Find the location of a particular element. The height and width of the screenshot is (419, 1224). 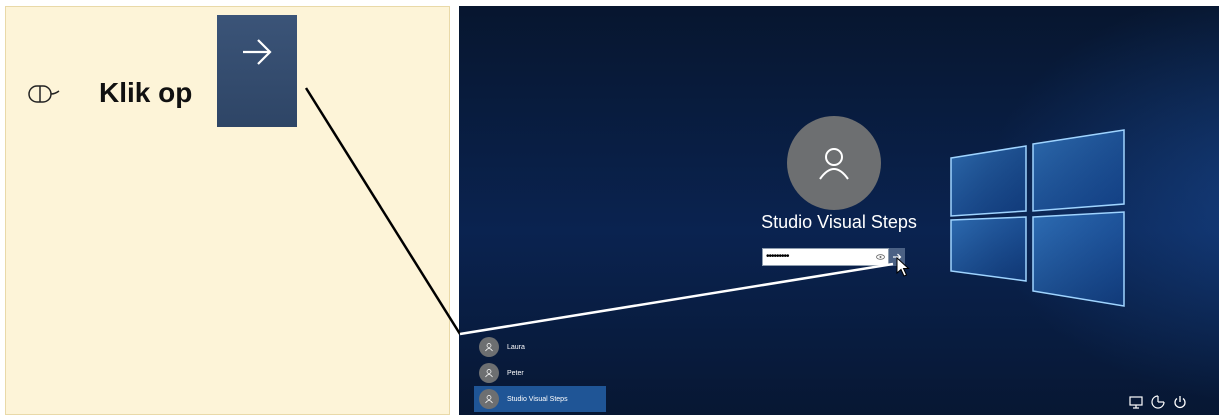

callout-arrow-button is located at coordinates (257, 71).